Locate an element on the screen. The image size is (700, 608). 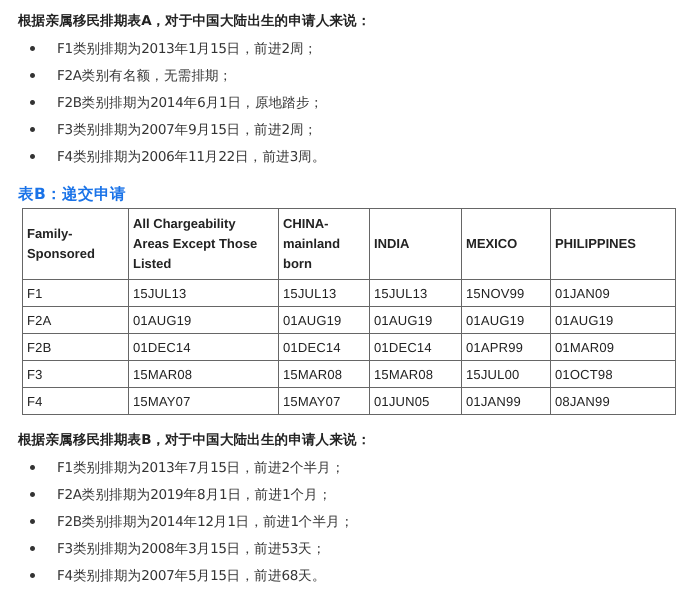
table-cell: 01APR99 is located at coordinates (506, 347).